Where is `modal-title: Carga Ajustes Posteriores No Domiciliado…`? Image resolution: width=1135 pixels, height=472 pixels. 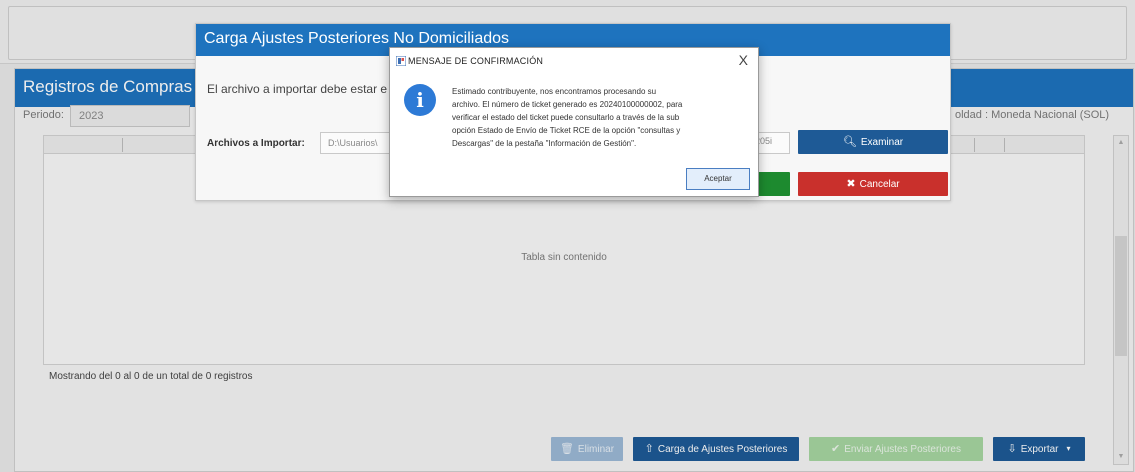
modal-title: Carga Ajustes Posteriores No Domiciliado… is located at coordinates (357, 38).